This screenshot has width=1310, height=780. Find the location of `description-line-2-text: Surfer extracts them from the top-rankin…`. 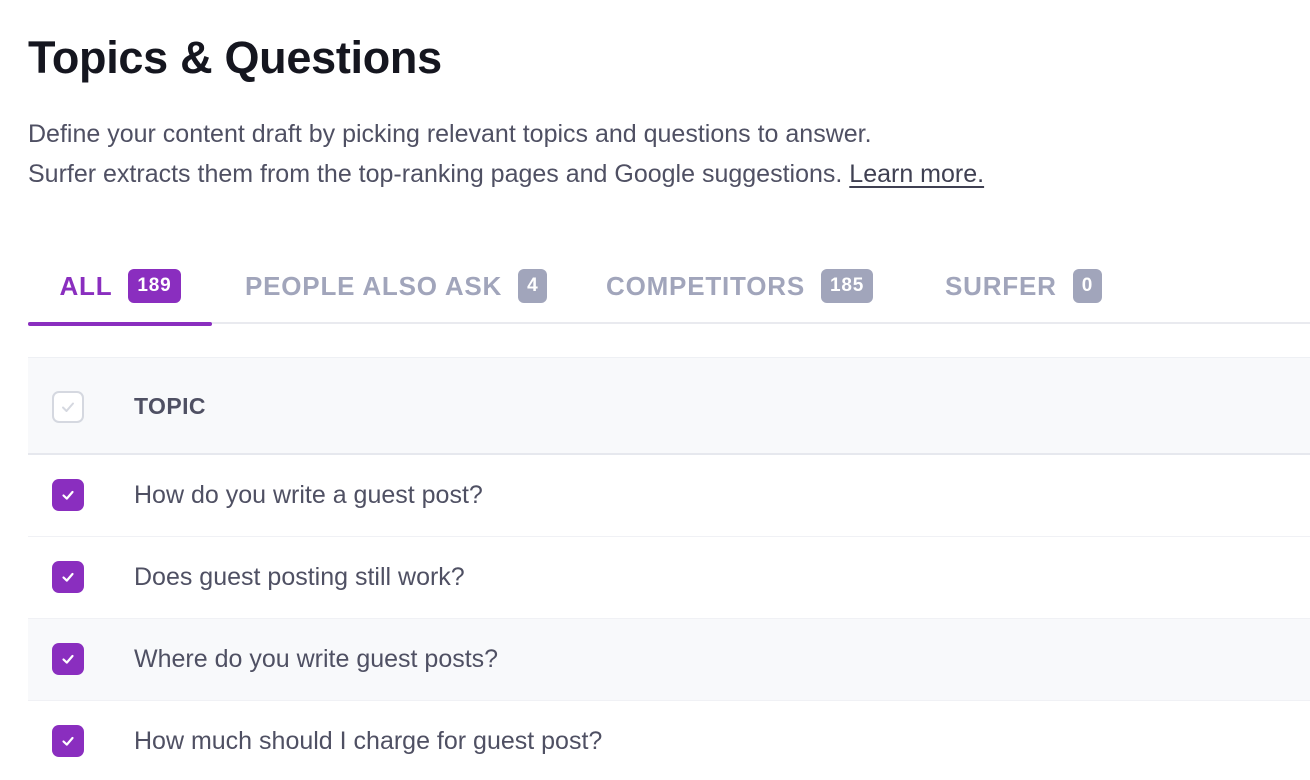

description-line-2-text: Surfer extracts them from the top-rankin… is located at coordinates (435, 174).